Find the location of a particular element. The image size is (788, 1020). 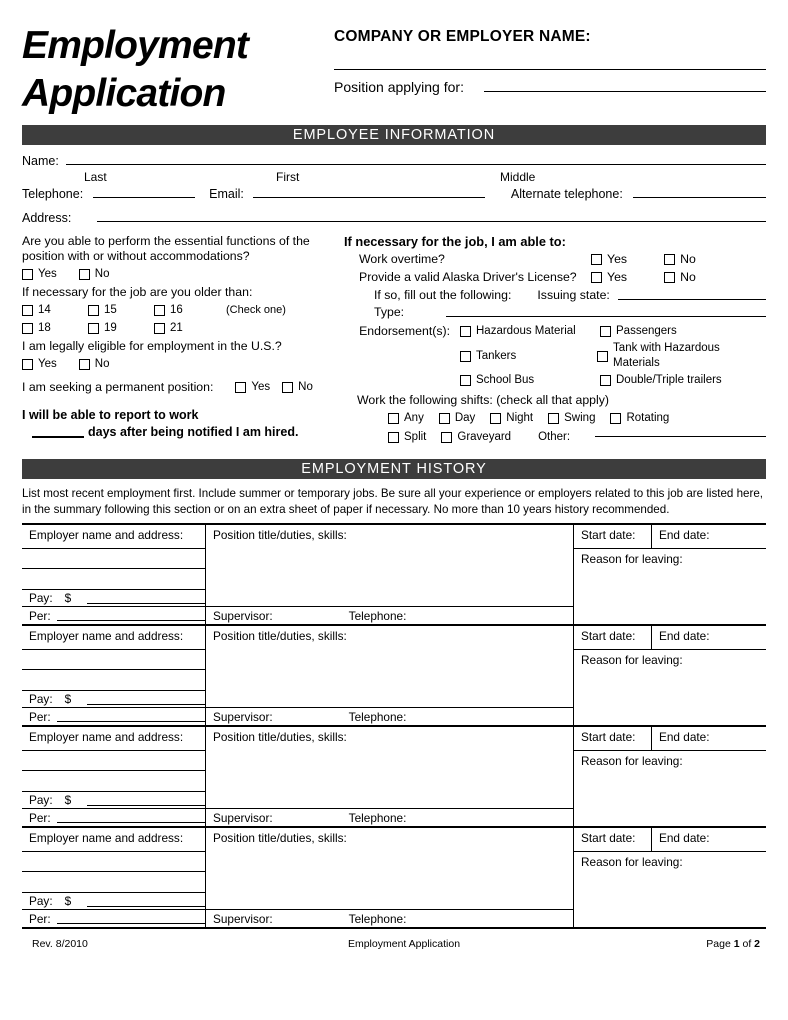

endorsement-tankers: Tankers is located at coordinates (528, 356).